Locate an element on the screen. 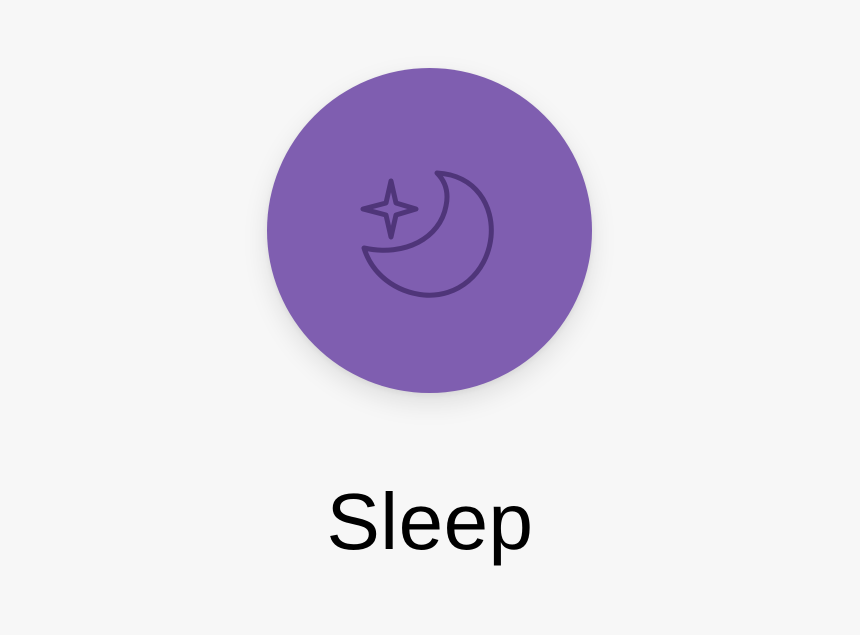 Image resolution: width=860 pixels, height=635 pixels. mode-label: Sleep is located at coordinates (430, 521).